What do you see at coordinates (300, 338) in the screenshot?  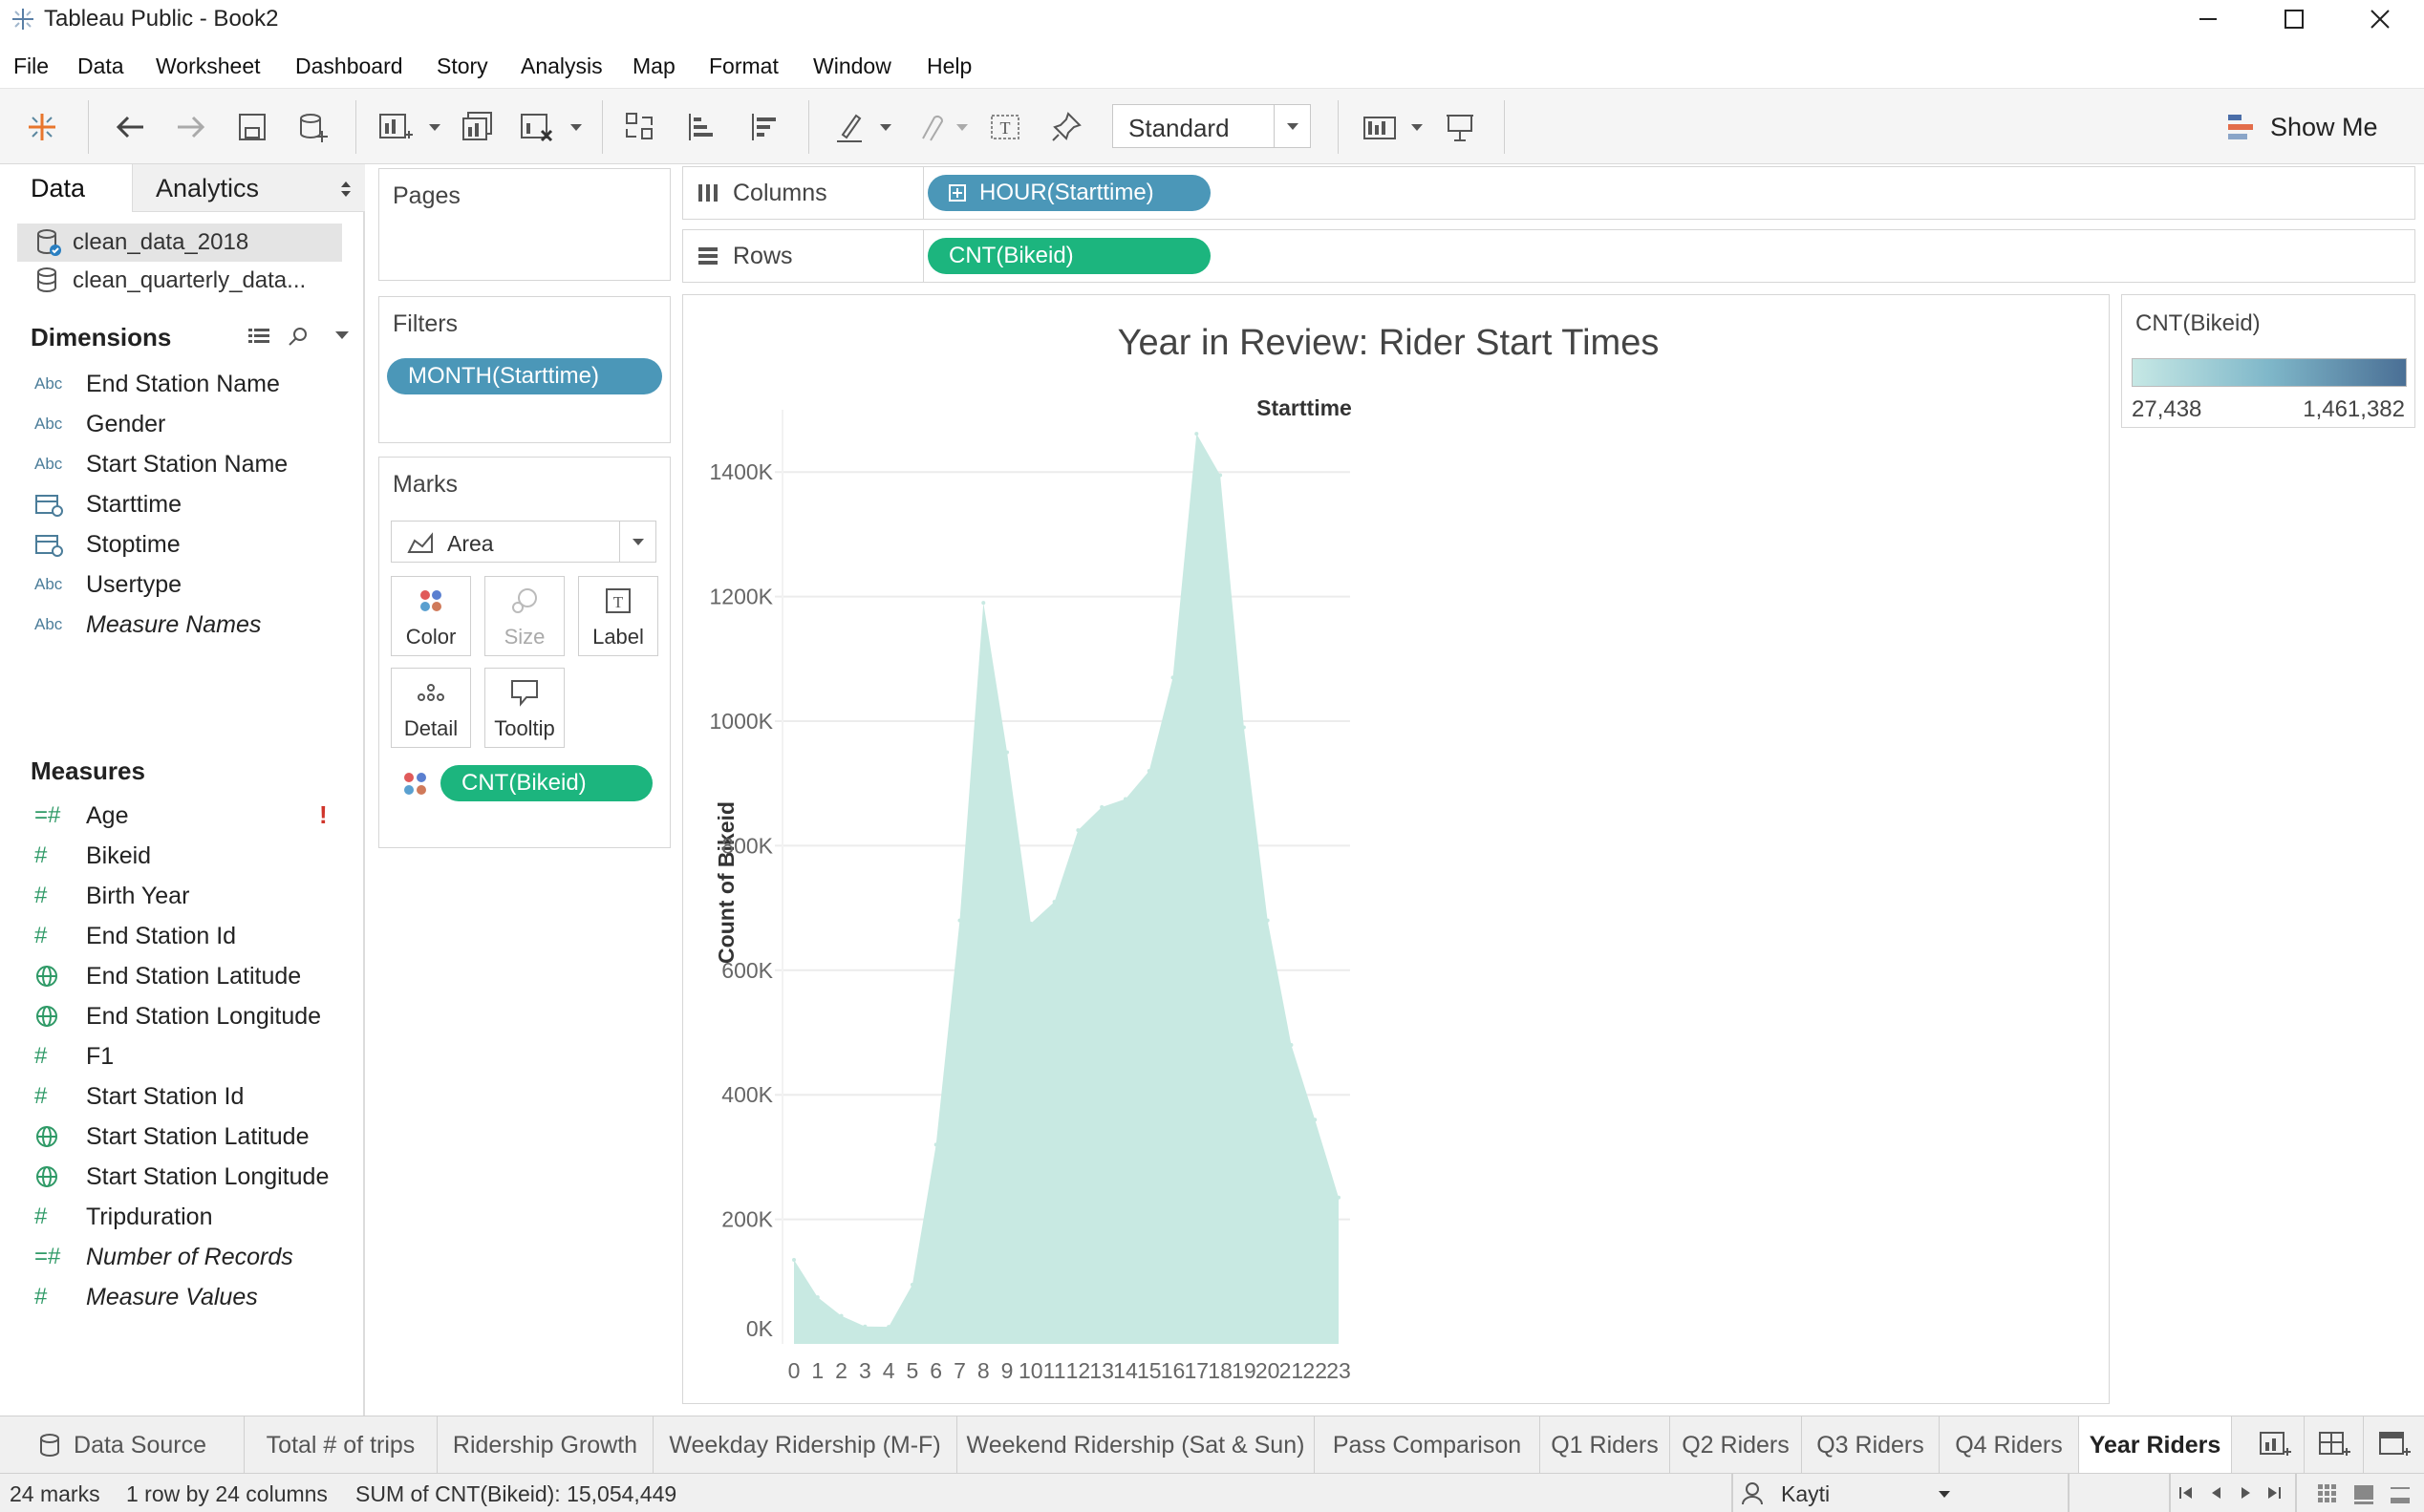 I see `search-icon` at bounding box center [300, 338].